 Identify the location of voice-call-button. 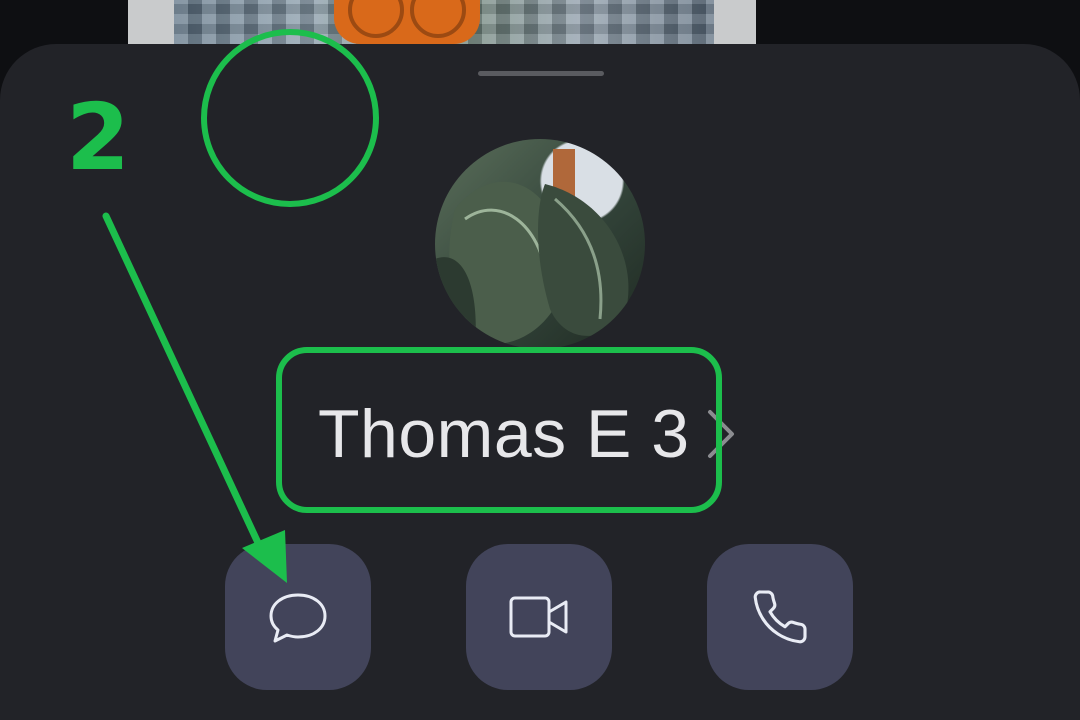
(780, 617).